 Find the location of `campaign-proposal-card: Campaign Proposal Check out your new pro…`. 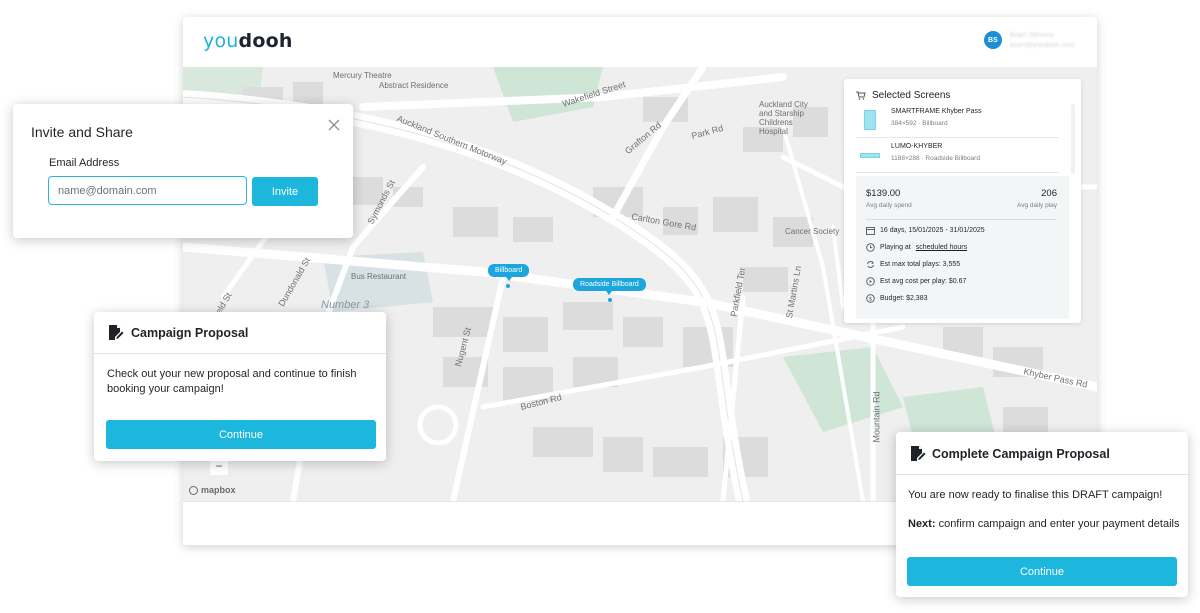

campaign-proposal-card: Campaign Proposal Check out your new pro… is located at coordinates (240, 386).